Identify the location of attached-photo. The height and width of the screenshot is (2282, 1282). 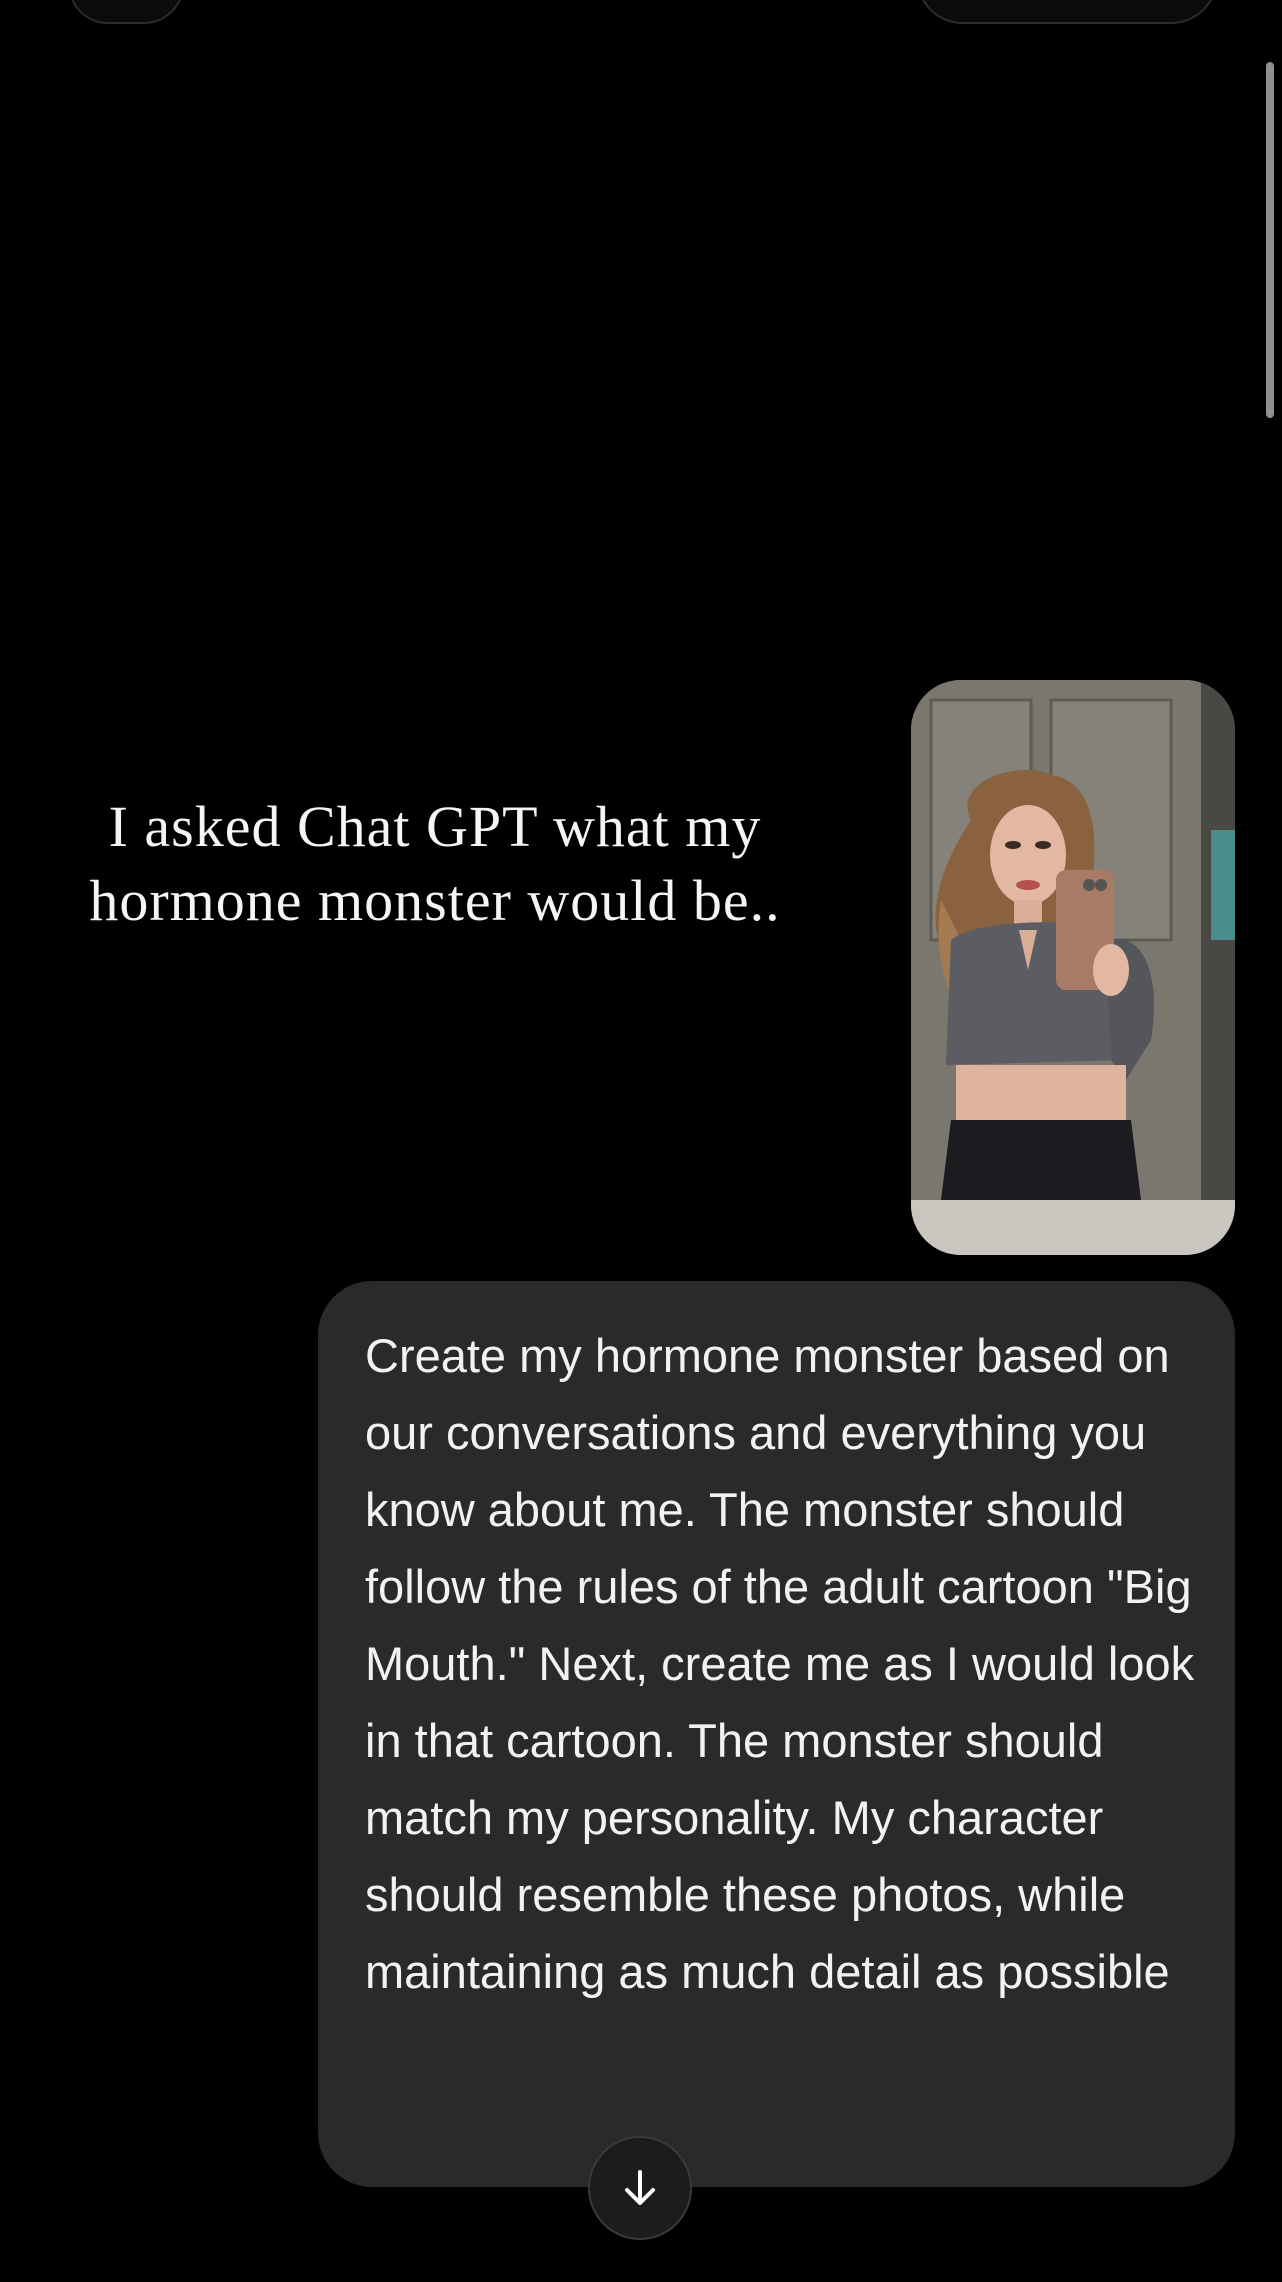
(1073, 967).